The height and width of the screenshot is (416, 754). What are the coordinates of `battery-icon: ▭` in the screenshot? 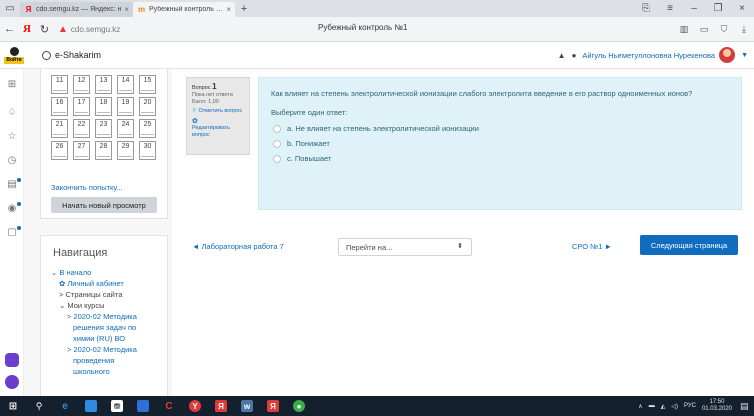 It's located at (704, 29).